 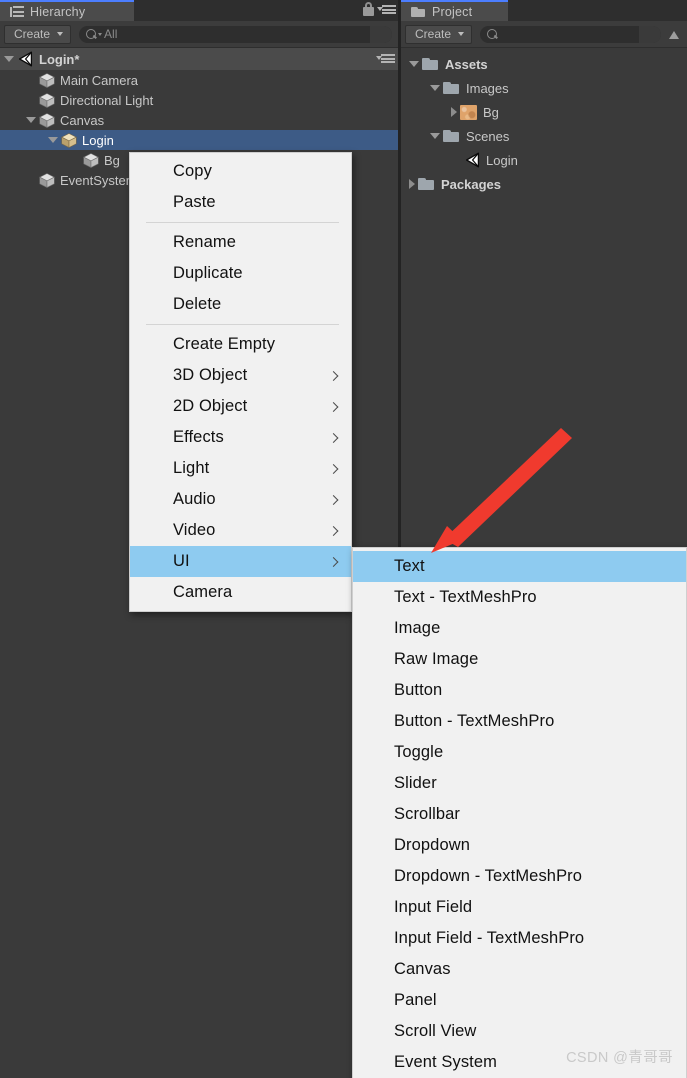 What do you see at coordinates (240, 499) in the screenshot?
I see `context-menu-item: Audio` at bounding box center [240, 499].